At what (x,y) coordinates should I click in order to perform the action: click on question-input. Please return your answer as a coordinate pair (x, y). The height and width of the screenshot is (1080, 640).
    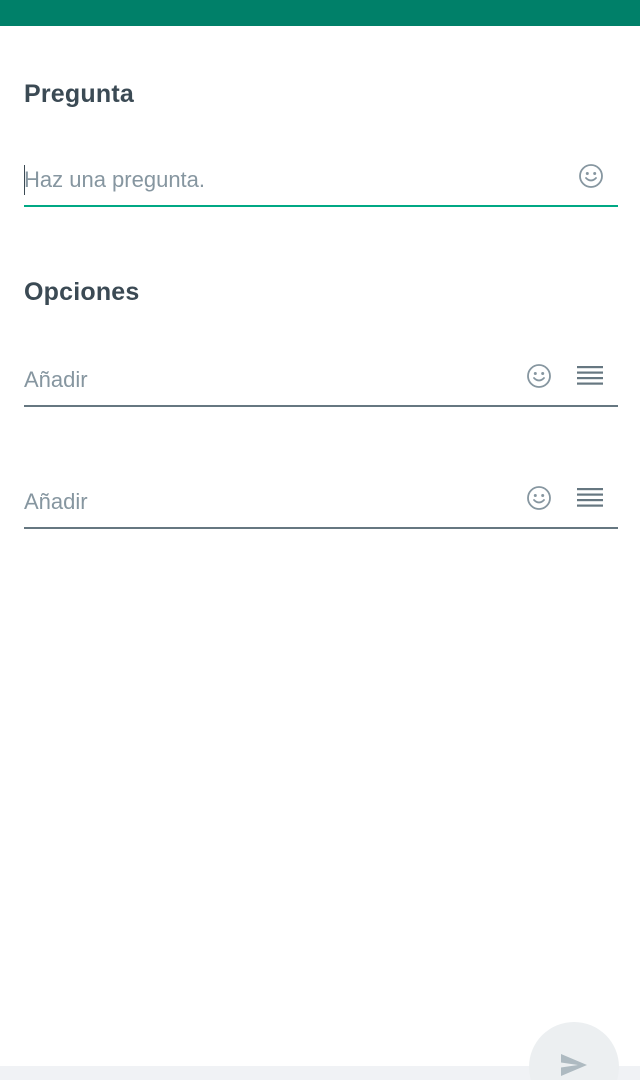
    Looking at the image, I should click on (264, 180).